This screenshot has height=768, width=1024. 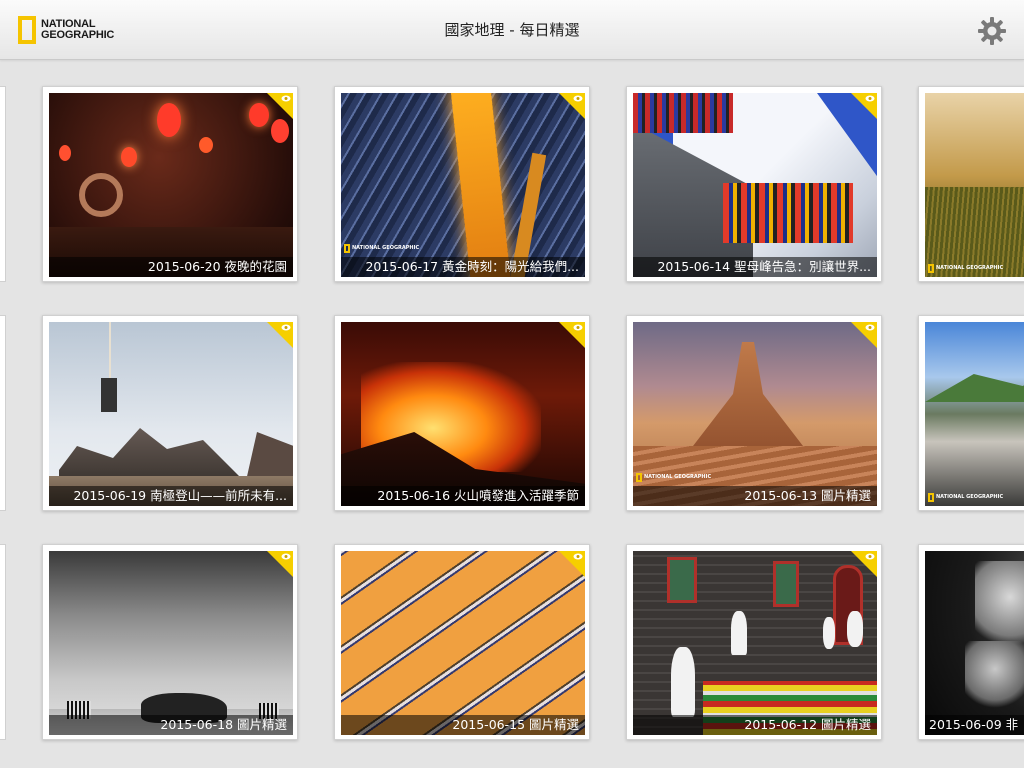 I want to click on photo-thumbnail: 2015-06-16 火山噴發進入活躍季節, so click(x=463, y=414).